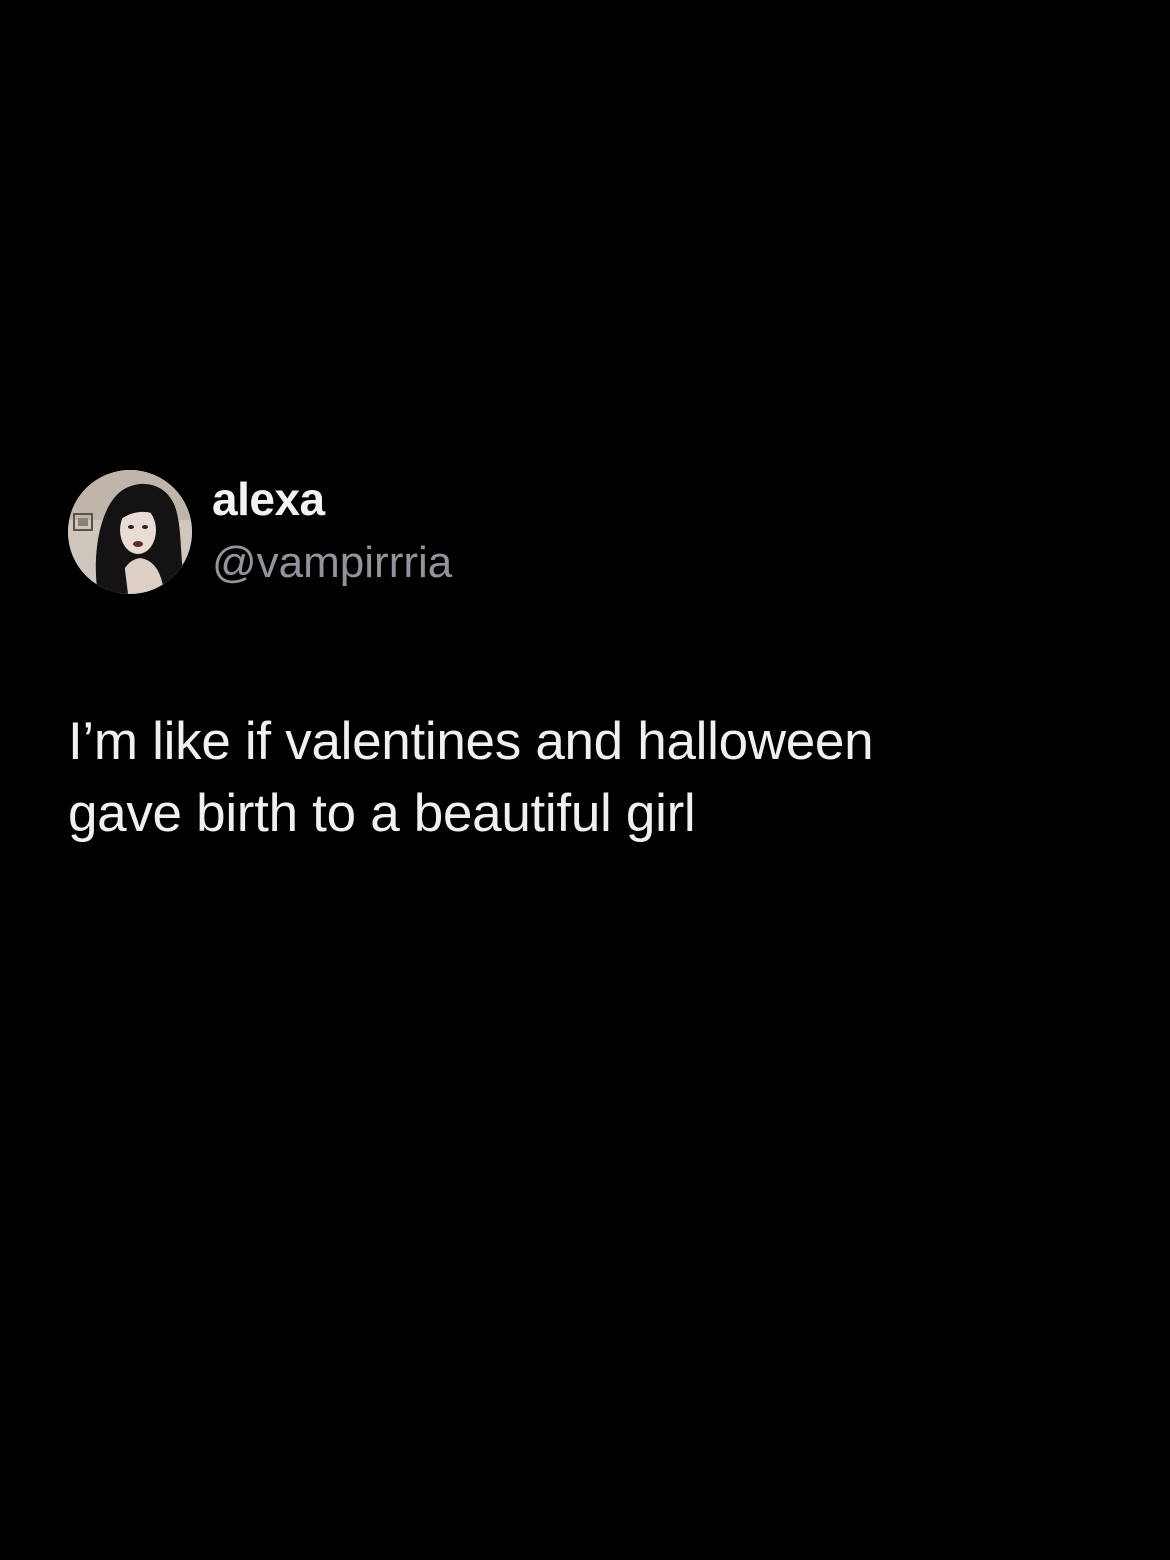  Describe the element at coordinates (332, 499) in the screenshot. I see `display-name: alexa` at that location.